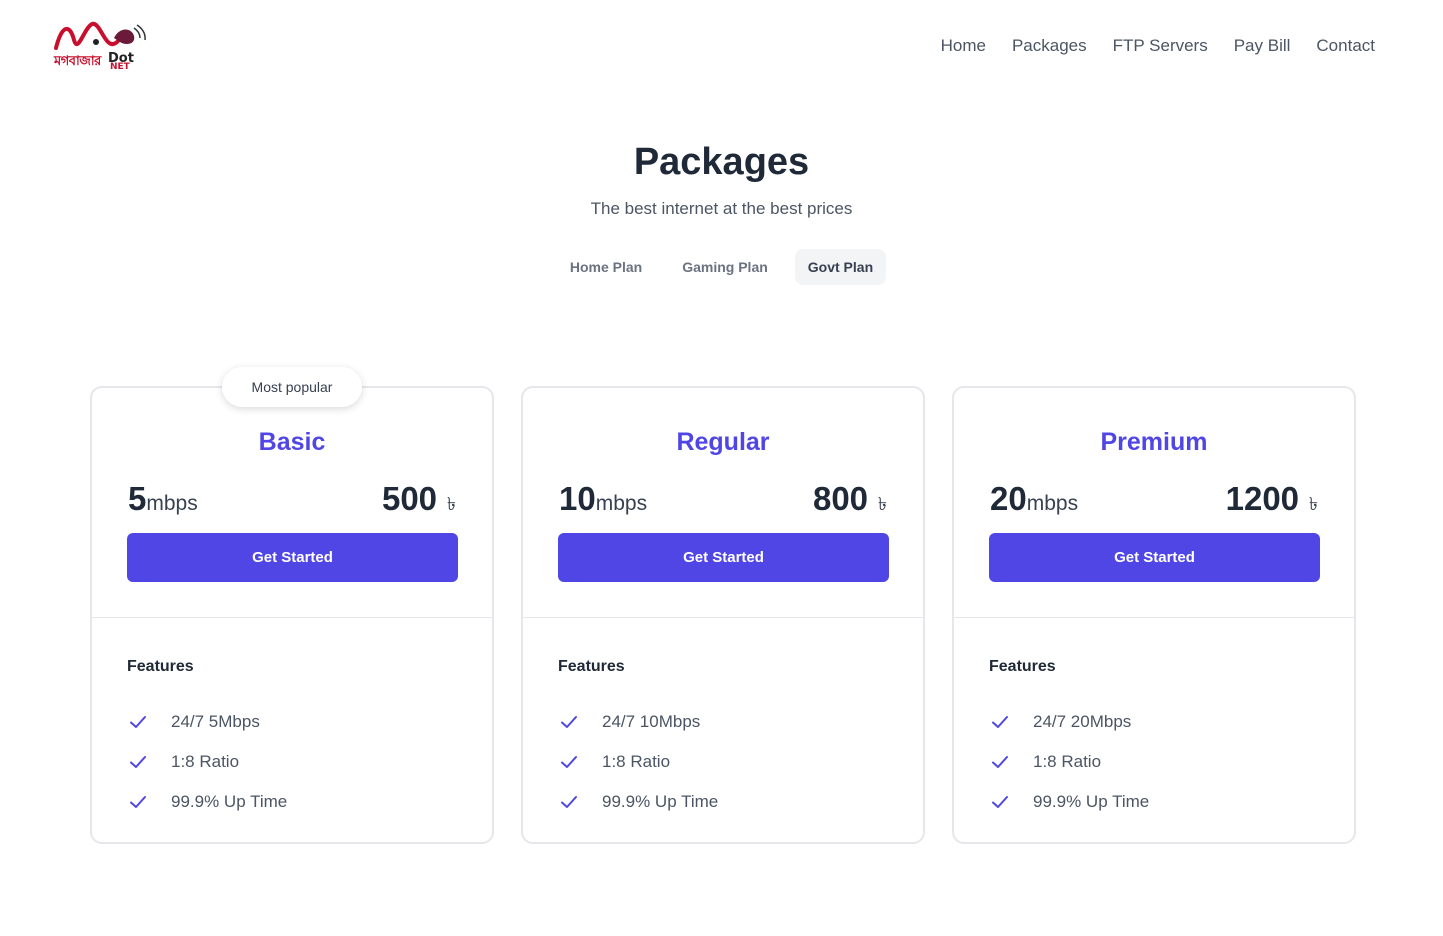 The height and width of the screenshot is (936, 1443). I want to click on feature-item: 24/7 20Mbps, so click(1069, 722).